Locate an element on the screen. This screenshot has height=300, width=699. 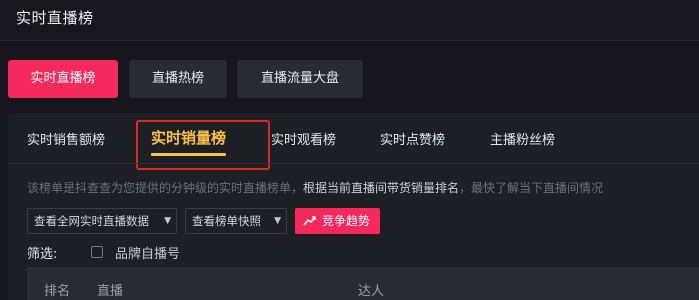
subtab-host-fans: 主播粉丝榜 is located at coordinates (522, 138).